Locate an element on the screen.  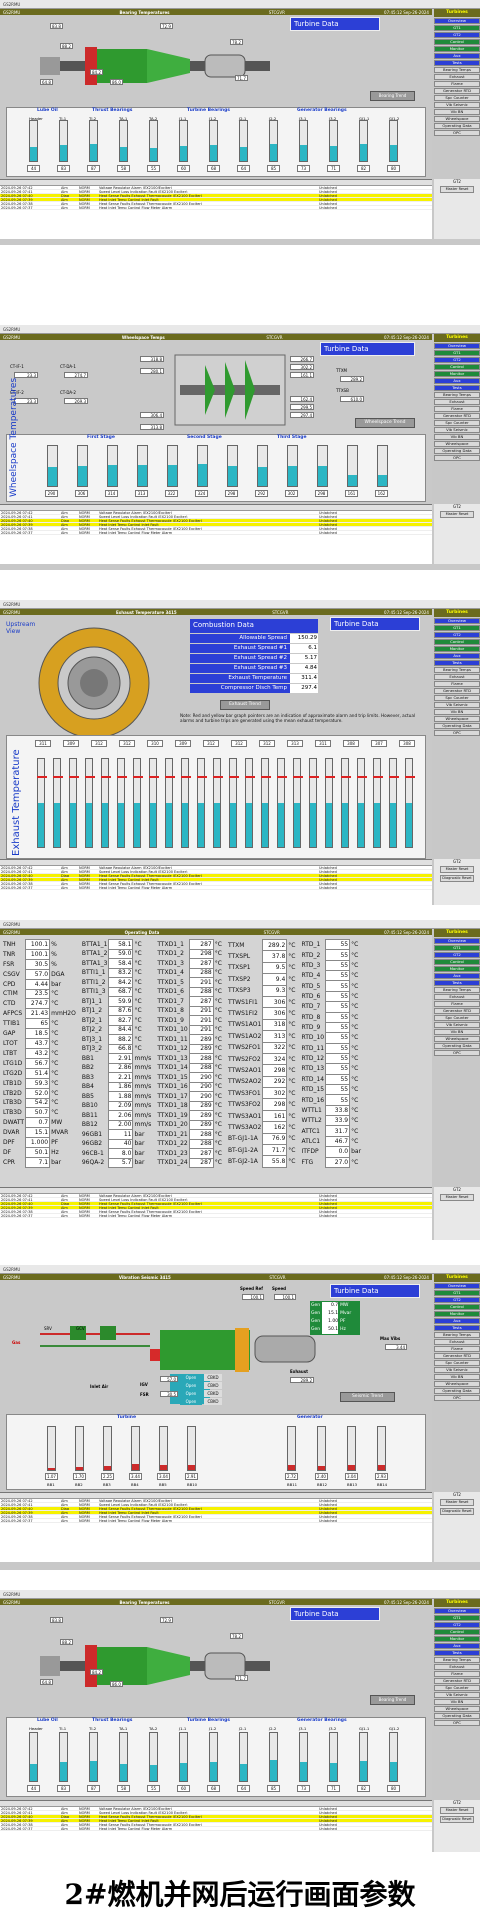
seismic-trend-button: Seismic Trend is located at coordinates (367, 1397).